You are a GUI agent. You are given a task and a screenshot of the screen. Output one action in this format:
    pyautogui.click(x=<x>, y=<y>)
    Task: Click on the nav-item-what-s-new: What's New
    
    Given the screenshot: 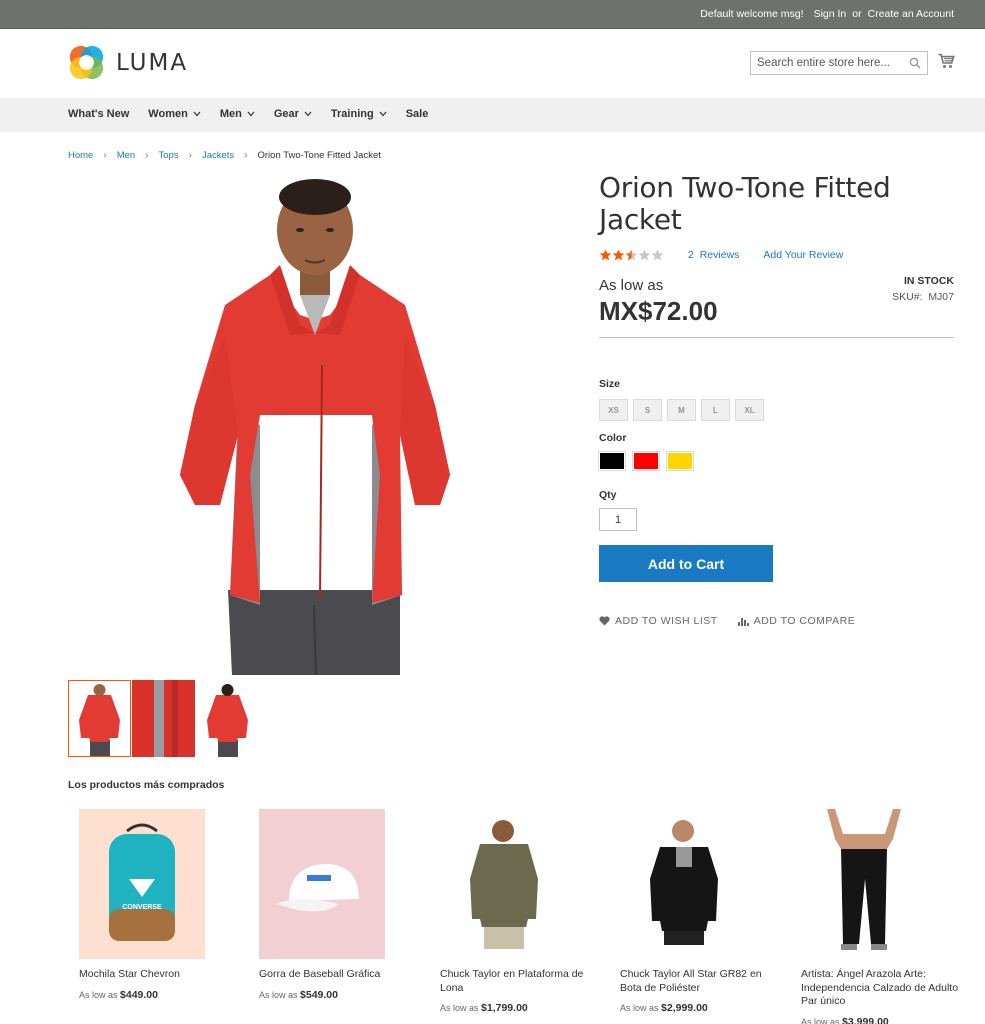 What is the action you would take?
    pyautogui.click(x=98, y=114)
    